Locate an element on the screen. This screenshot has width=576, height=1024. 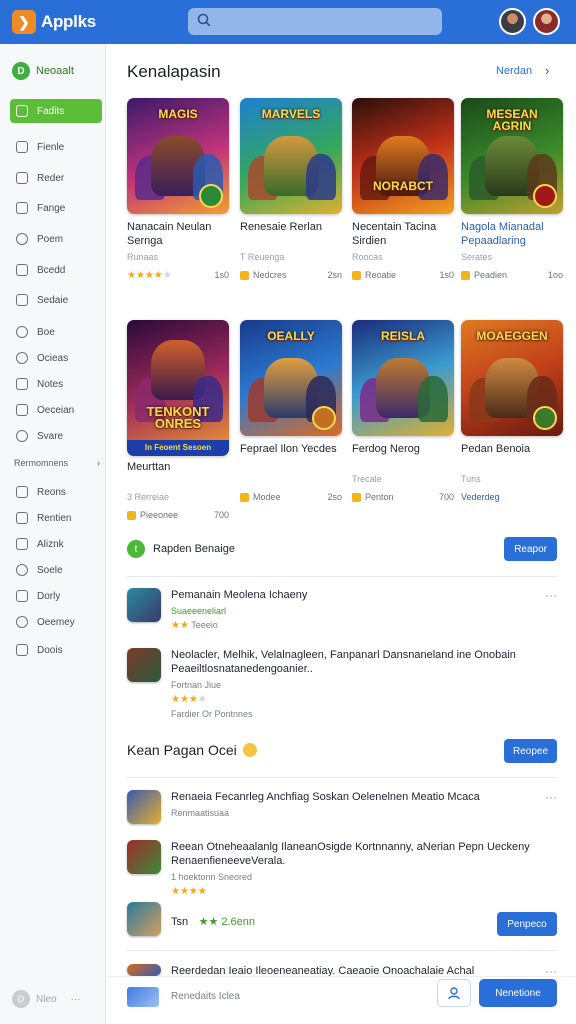
recommend-label: Rapden Benaige is located at coordinates (194, 549).